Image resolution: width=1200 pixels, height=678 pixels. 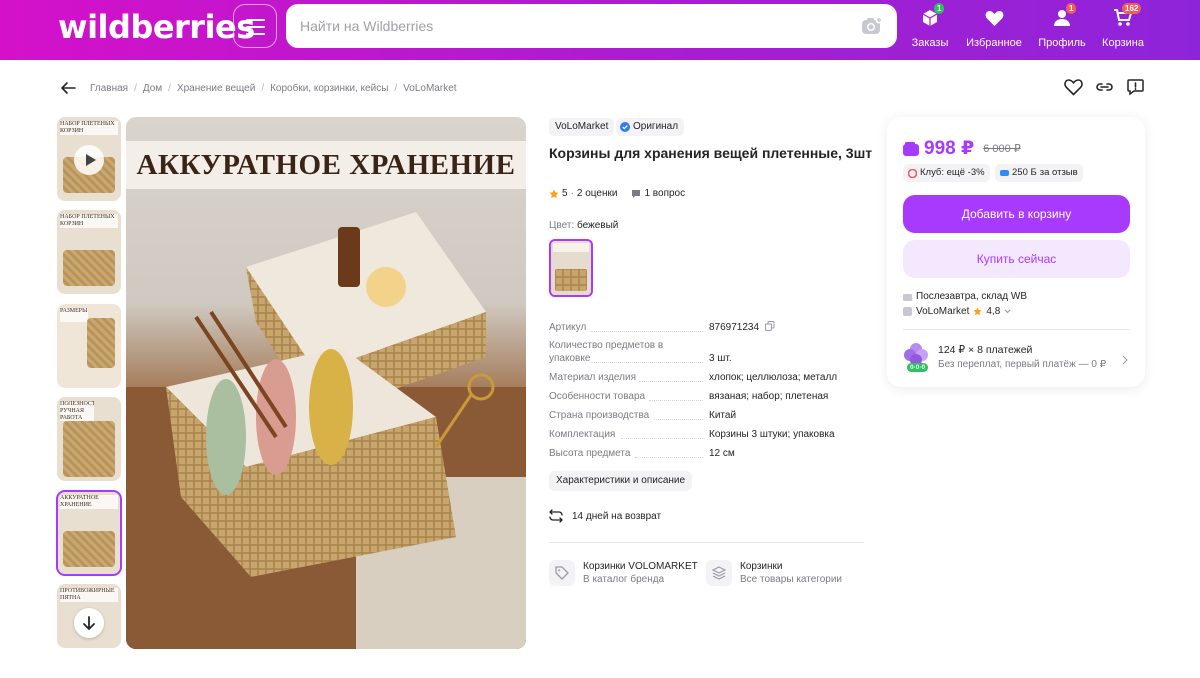 I want to click on nav-profile: 1 Профиль, so click(x=1062, y=28).